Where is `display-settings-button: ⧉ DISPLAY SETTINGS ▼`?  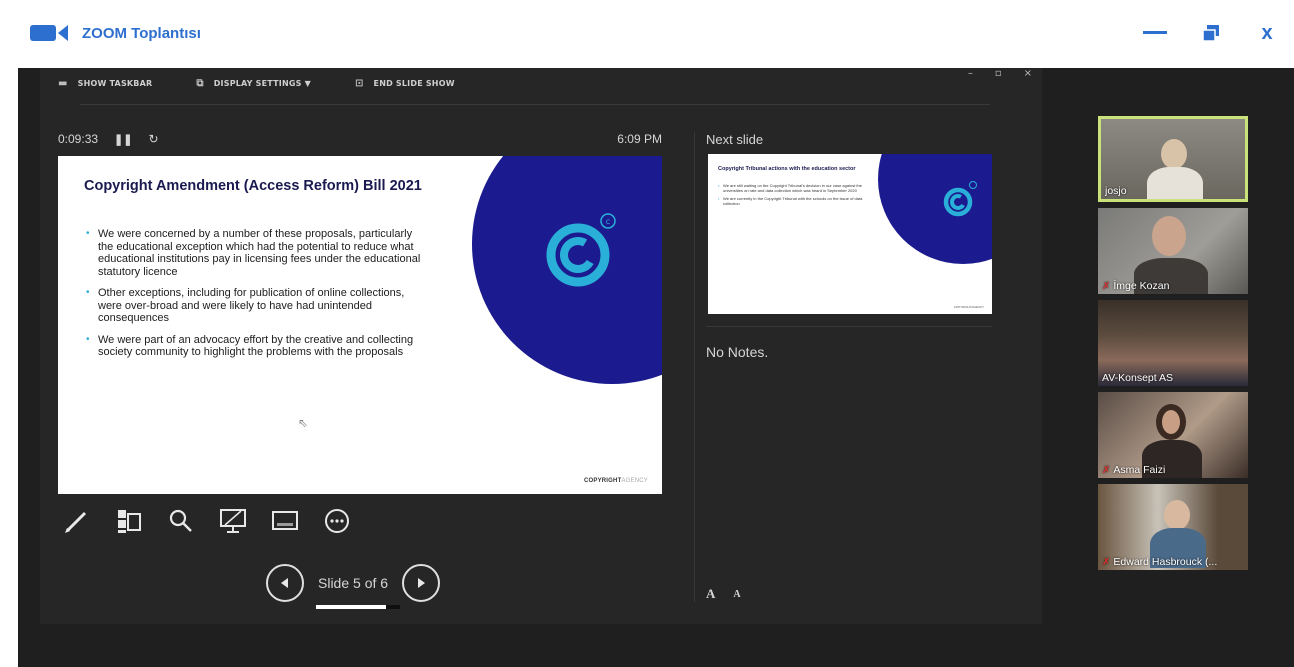
display-settings-button: ⧉ DISPLAY SETTINGS ▼ is located at coordinates (253, 83).